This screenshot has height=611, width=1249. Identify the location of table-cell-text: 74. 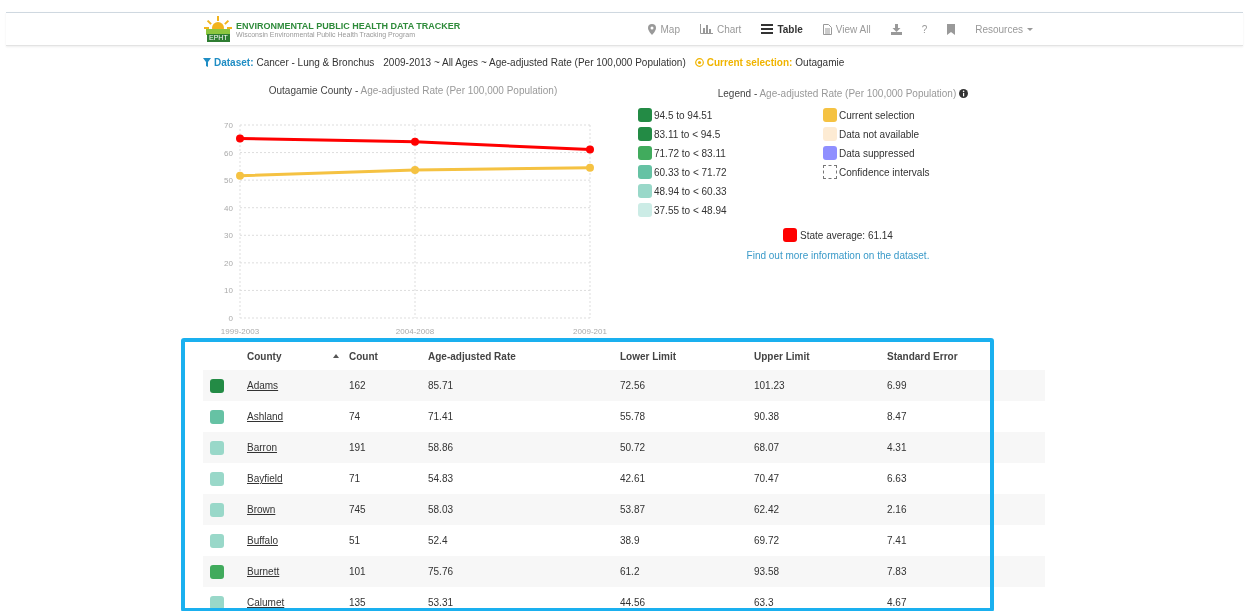
(355, 416).